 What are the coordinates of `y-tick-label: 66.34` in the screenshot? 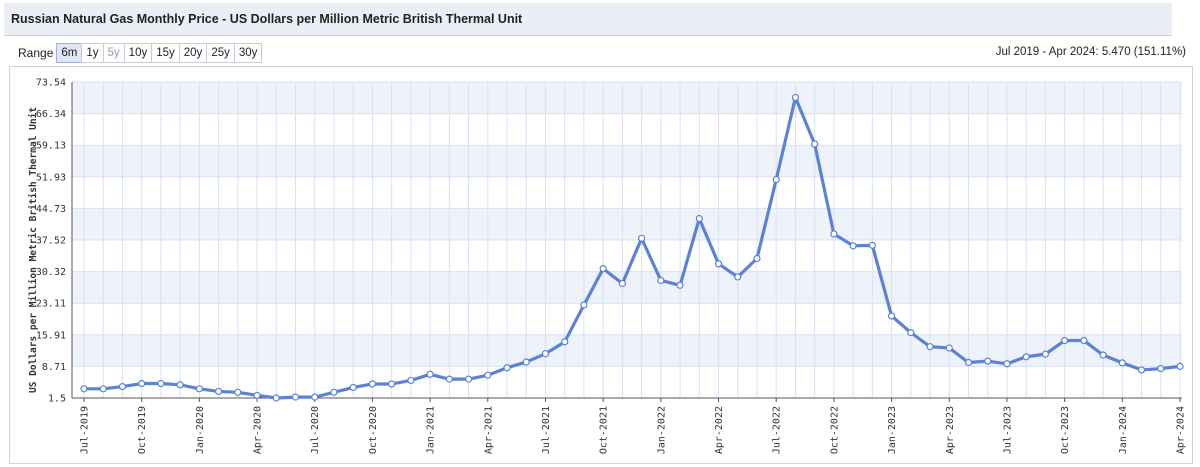 It's located at (51, 114).